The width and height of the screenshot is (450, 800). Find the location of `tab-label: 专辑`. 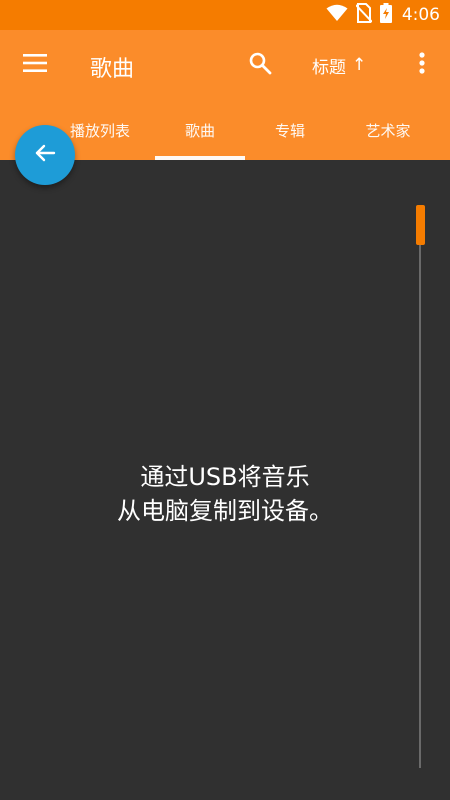

tab-label: 专辑 is located at coordinates (289, 130).